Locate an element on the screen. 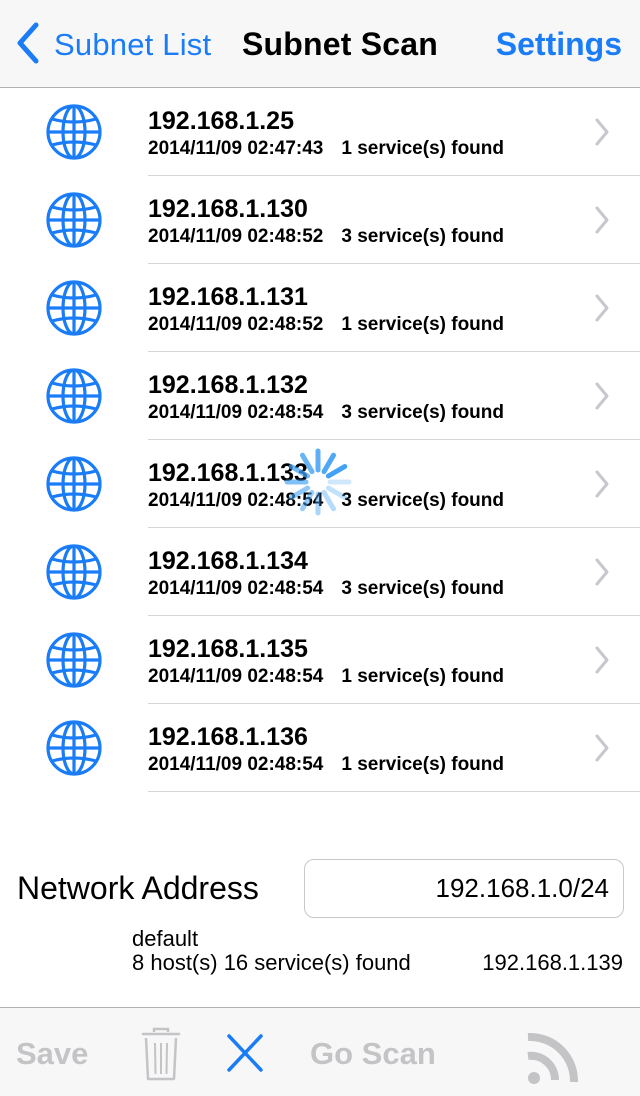  network-address-label: Network Address is located at coordinates (138, 888).